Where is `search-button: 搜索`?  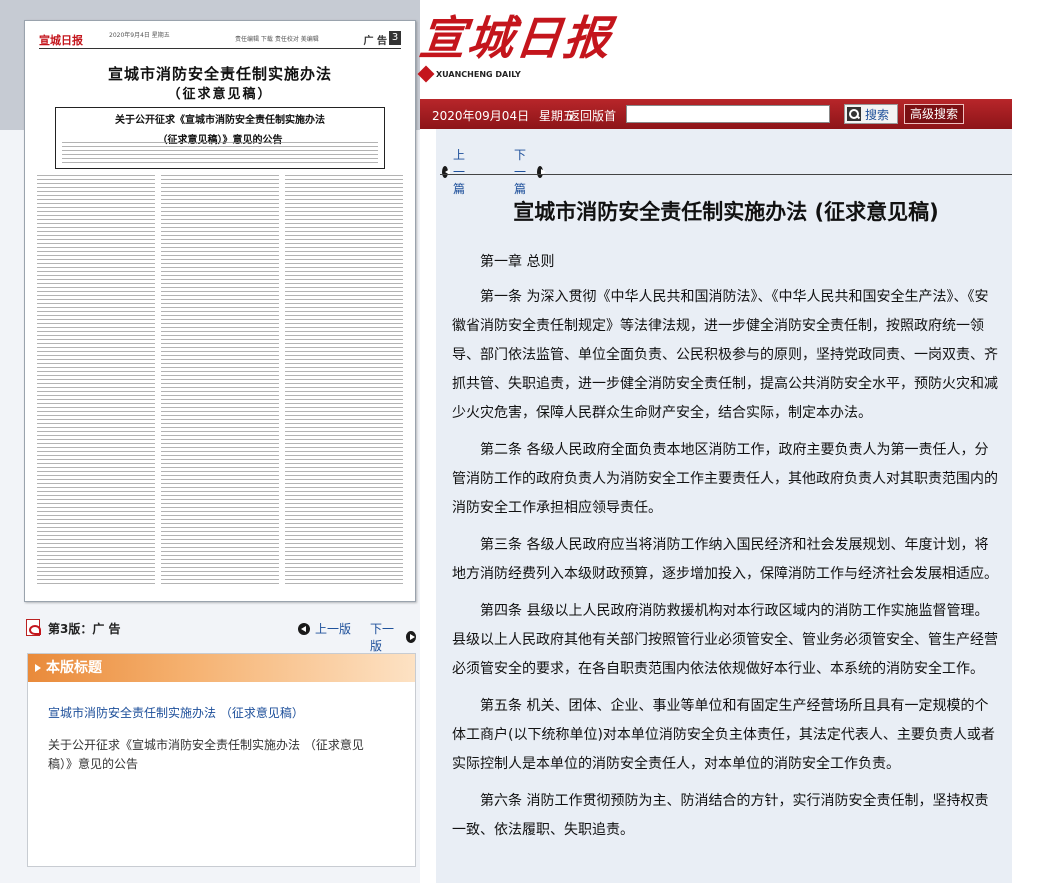
search-button: 搜索 is located at coordinates (871, 114).